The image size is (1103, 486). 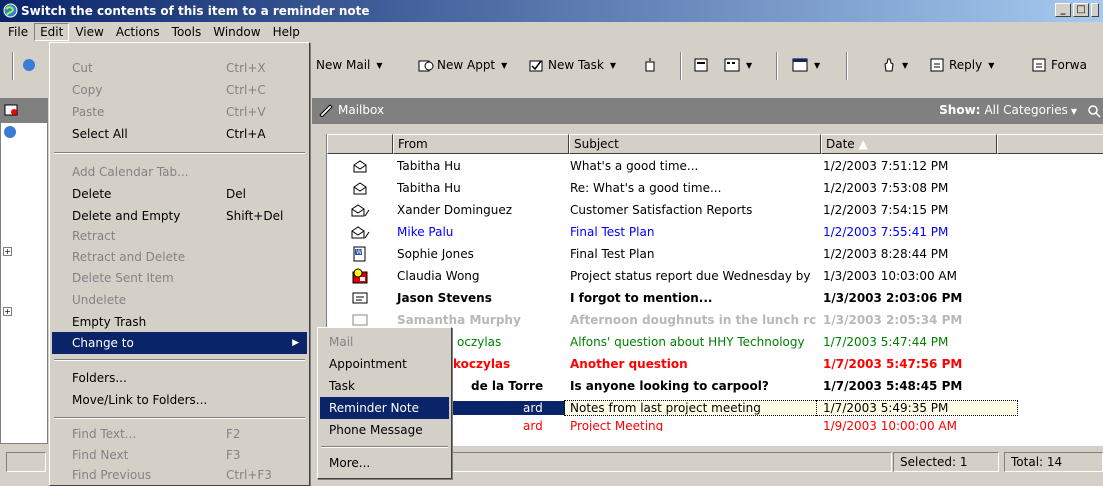 I want to click on menu-item-retract-and-delete: Retract and Delete, so click(x=179, y=257).